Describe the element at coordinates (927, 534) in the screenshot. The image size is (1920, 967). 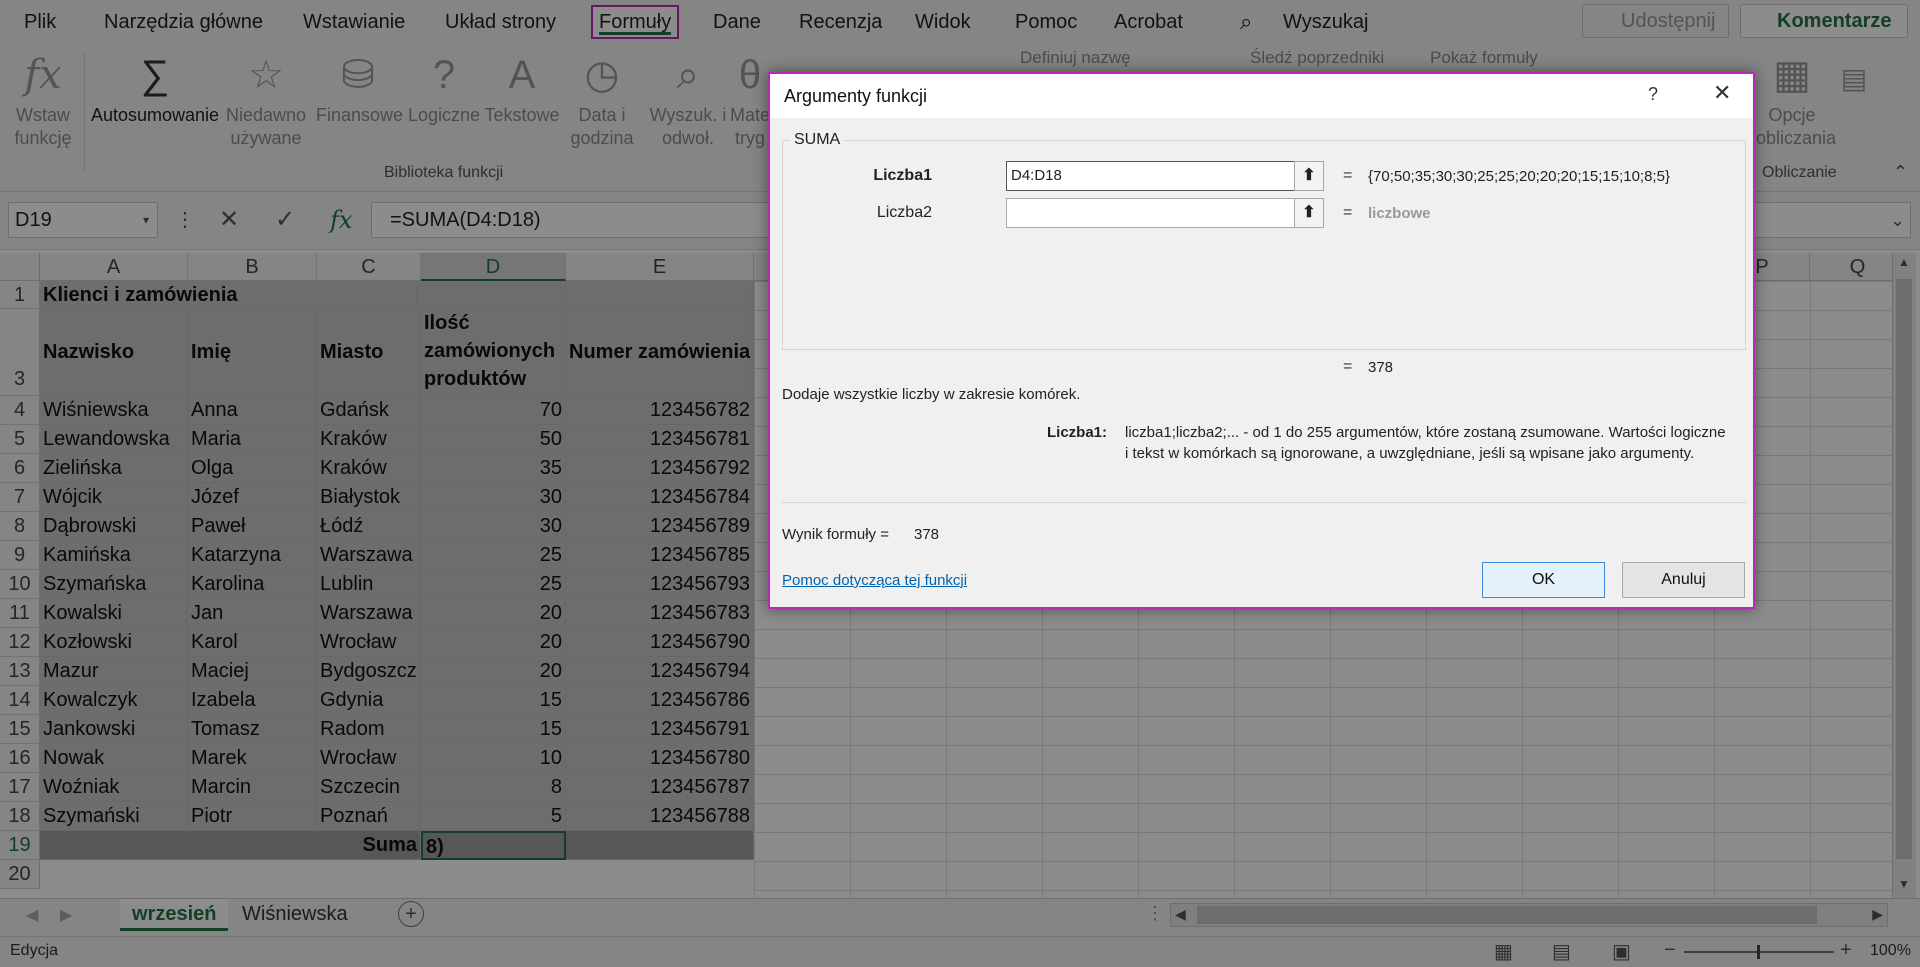
I see `formula-result-value: 378` at that location.